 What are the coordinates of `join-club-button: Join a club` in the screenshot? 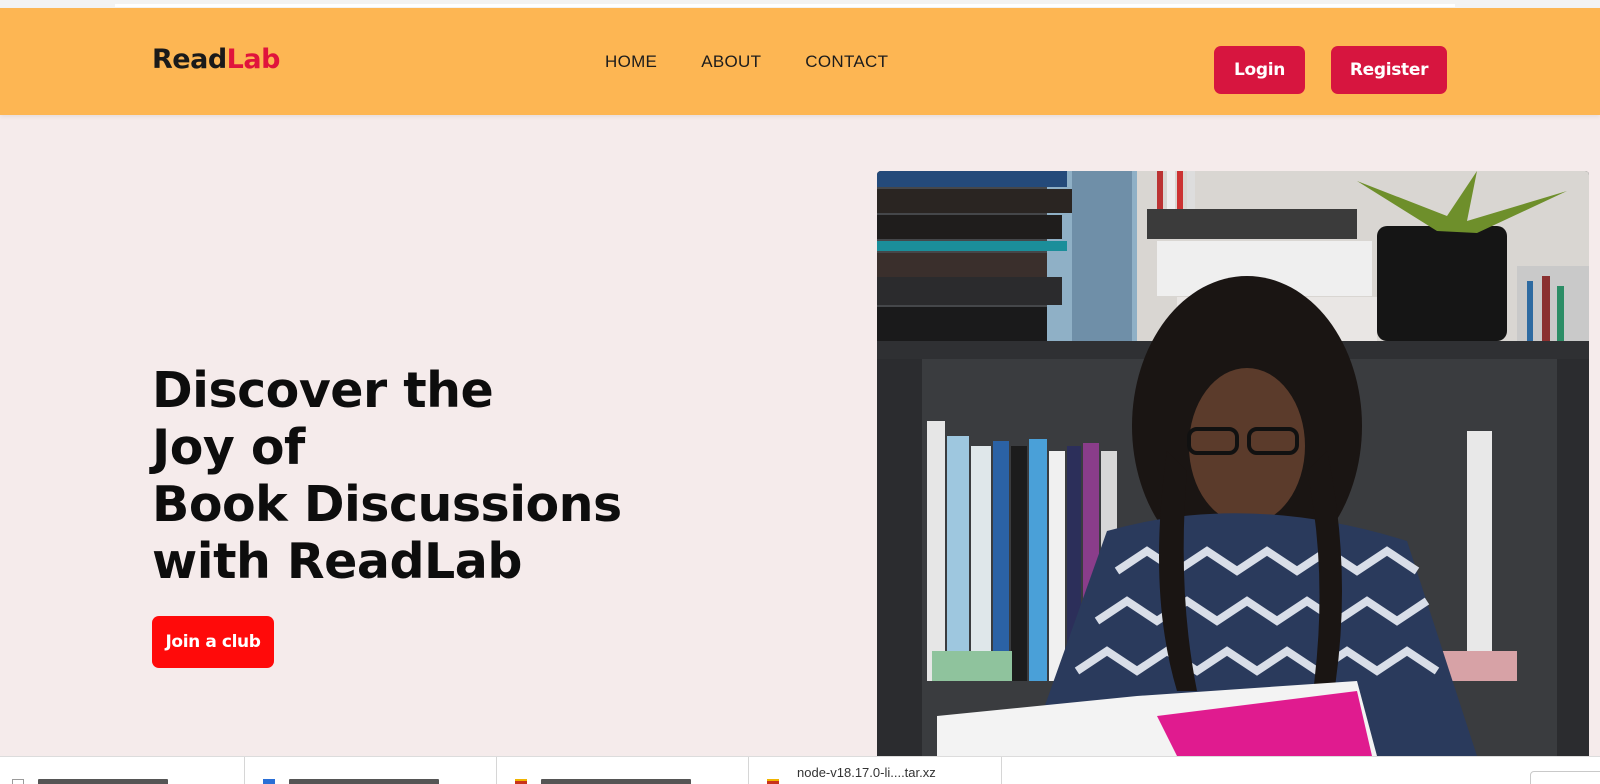 It's located at (213, 642).